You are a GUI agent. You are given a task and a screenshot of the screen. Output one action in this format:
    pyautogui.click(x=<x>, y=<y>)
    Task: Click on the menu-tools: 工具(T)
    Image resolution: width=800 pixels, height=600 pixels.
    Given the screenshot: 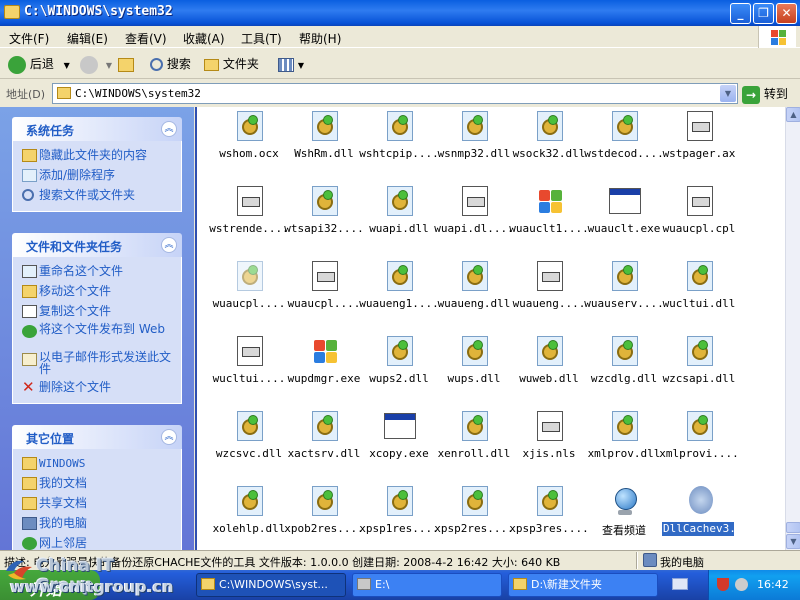 What is the action you would take?
    pyautogui.click(x=261, y=38)
    